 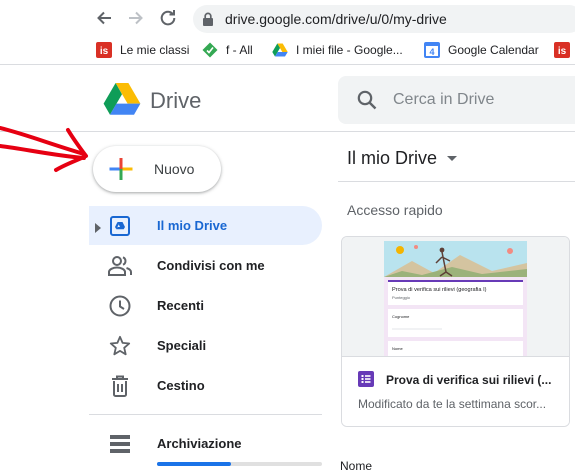 What do you see at coordinates (452, 158) in the screenshot?
I see `caret-down-icon` at bounding box center [452, 158].